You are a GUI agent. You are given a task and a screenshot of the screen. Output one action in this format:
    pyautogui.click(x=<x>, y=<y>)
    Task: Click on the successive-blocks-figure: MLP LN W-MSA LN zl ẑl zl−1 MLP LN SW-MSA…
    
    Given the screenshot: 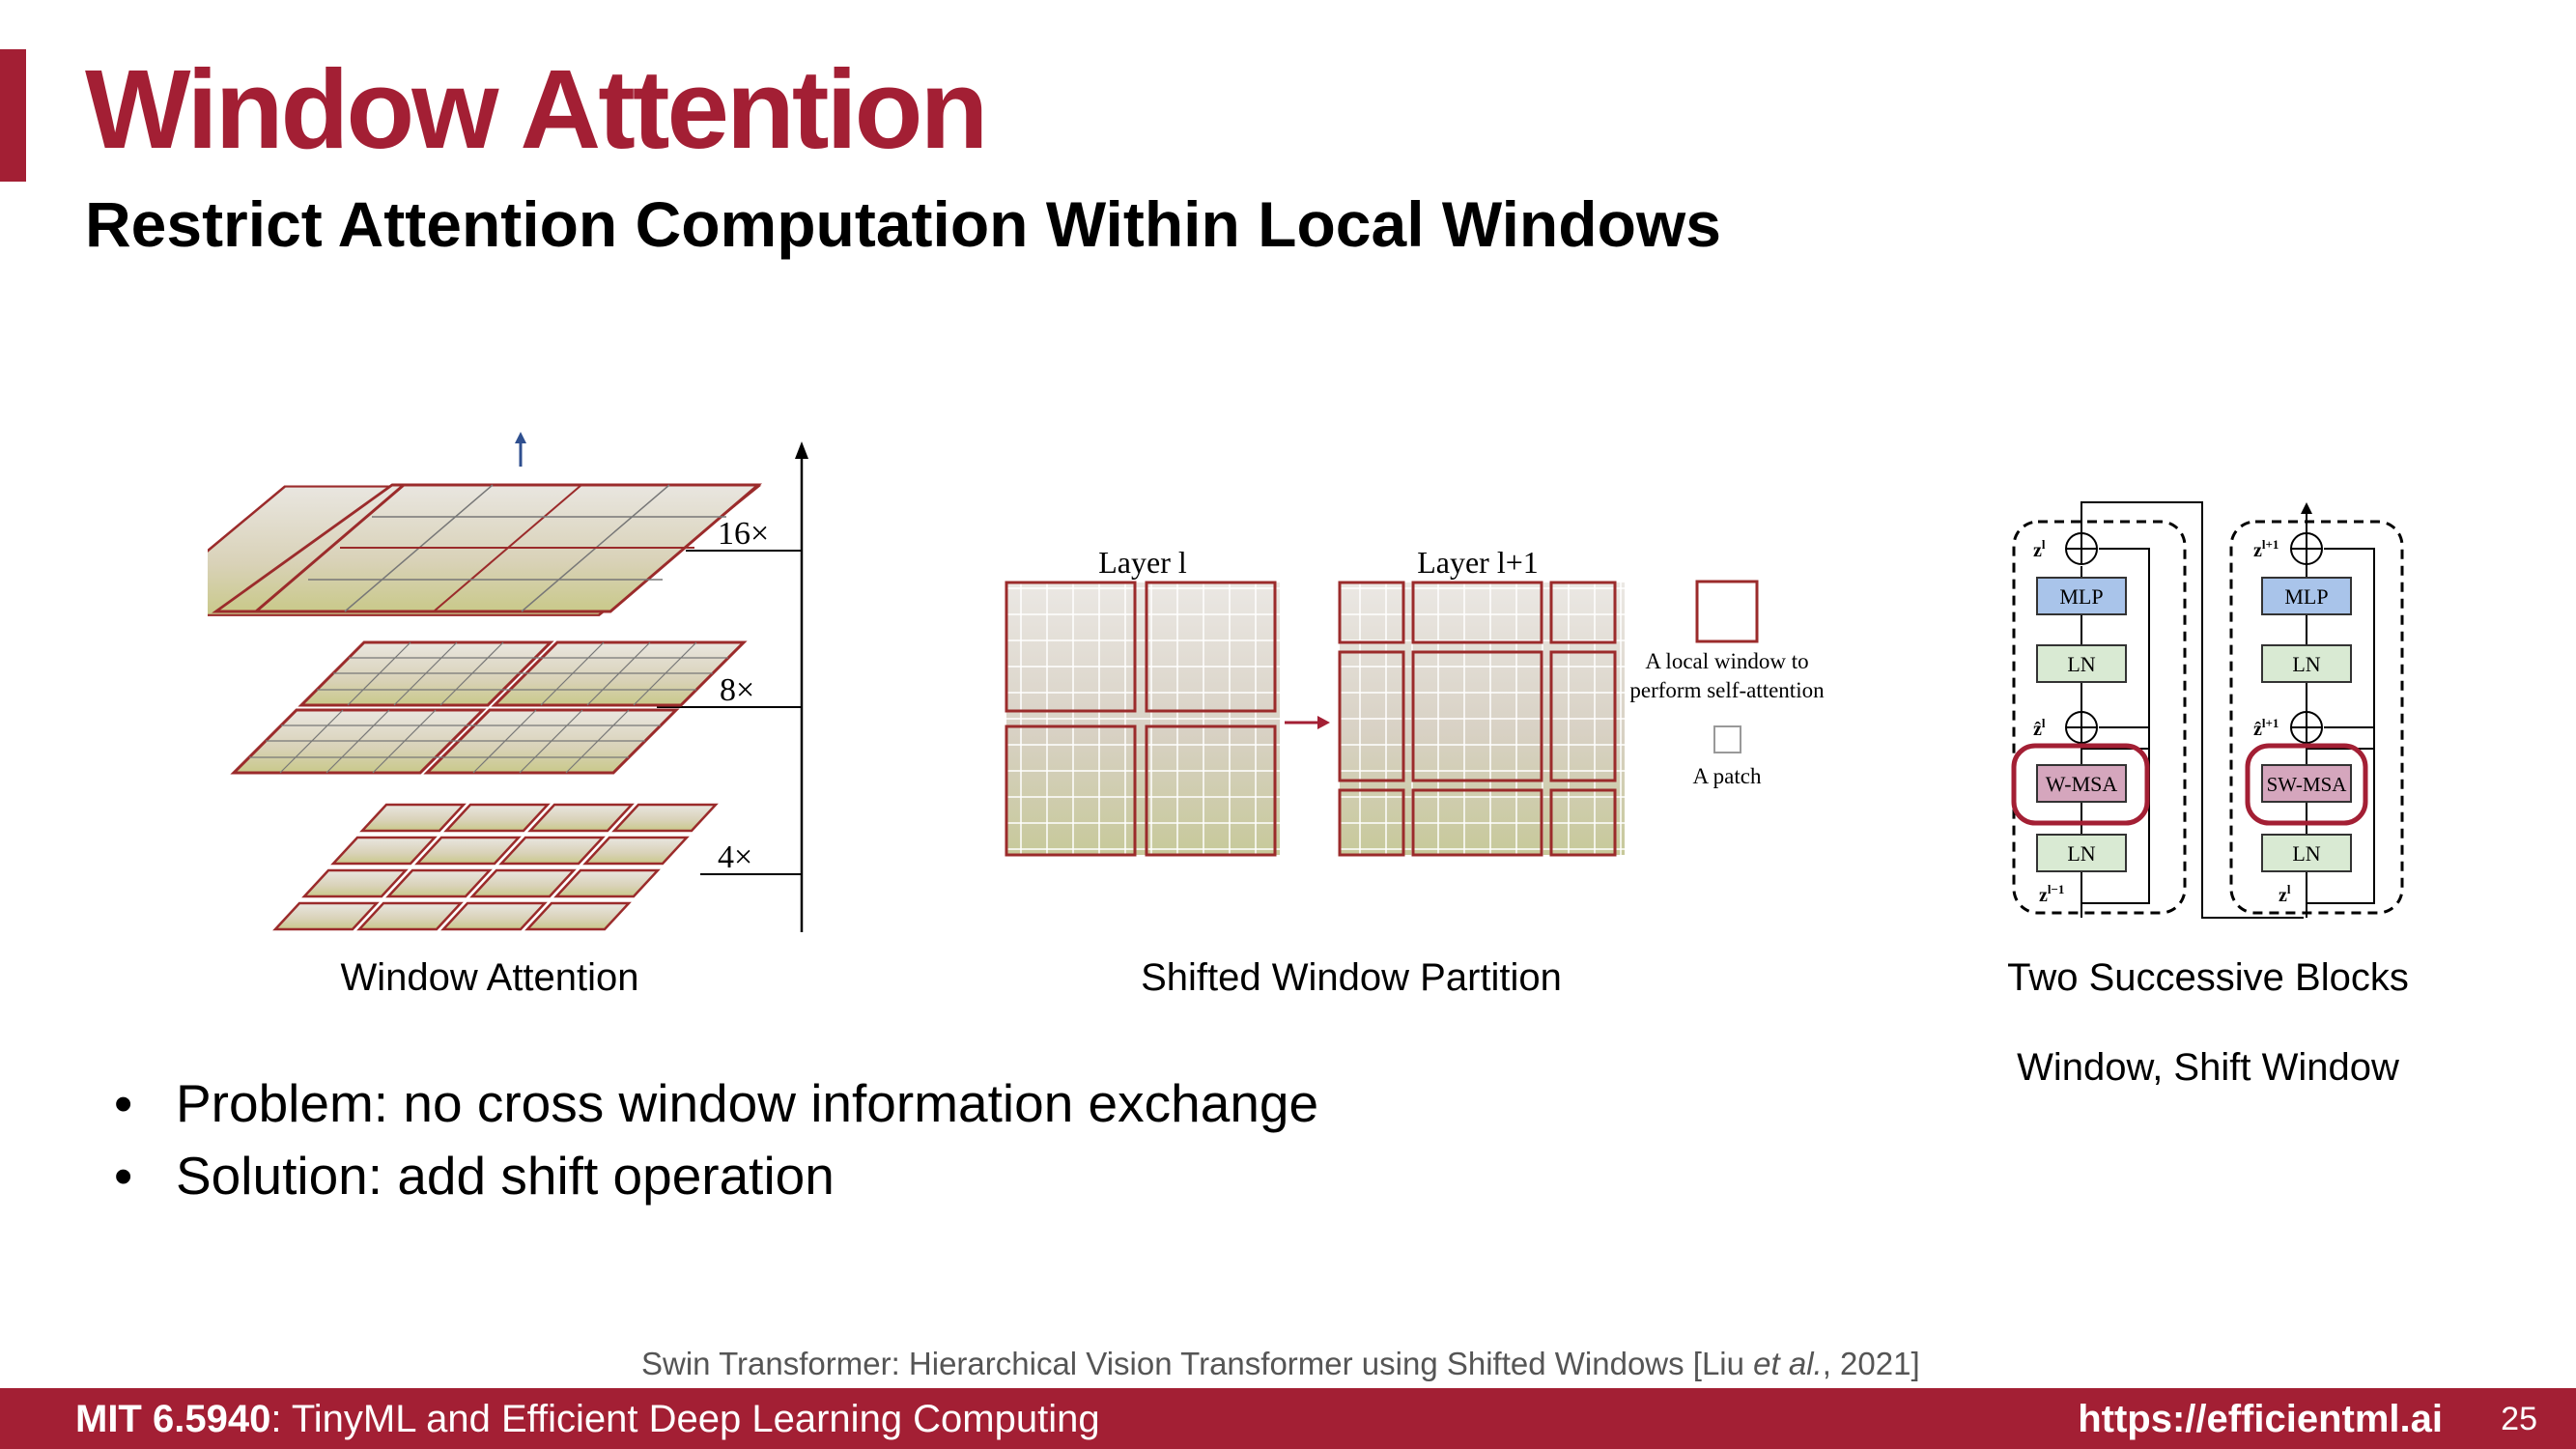 What is the action you would take?
    pyautogui.click(x=2207, y=710)
    